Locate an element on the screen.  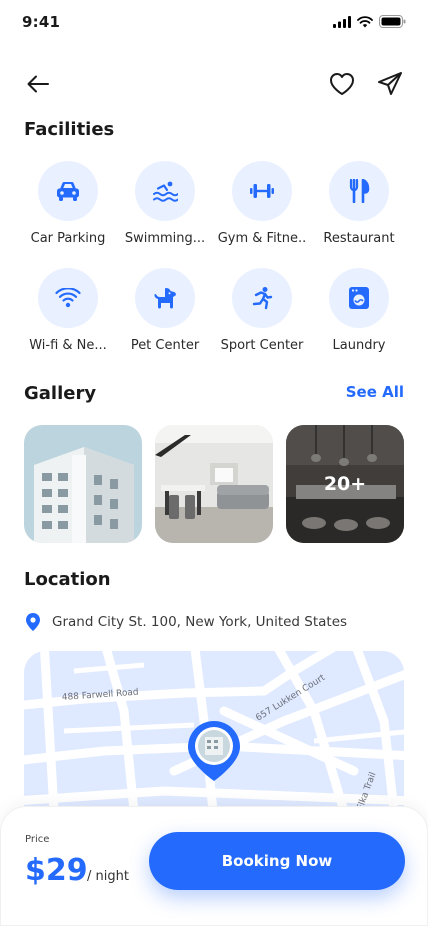
map-pin-icon is located at coordinates (33, 622).